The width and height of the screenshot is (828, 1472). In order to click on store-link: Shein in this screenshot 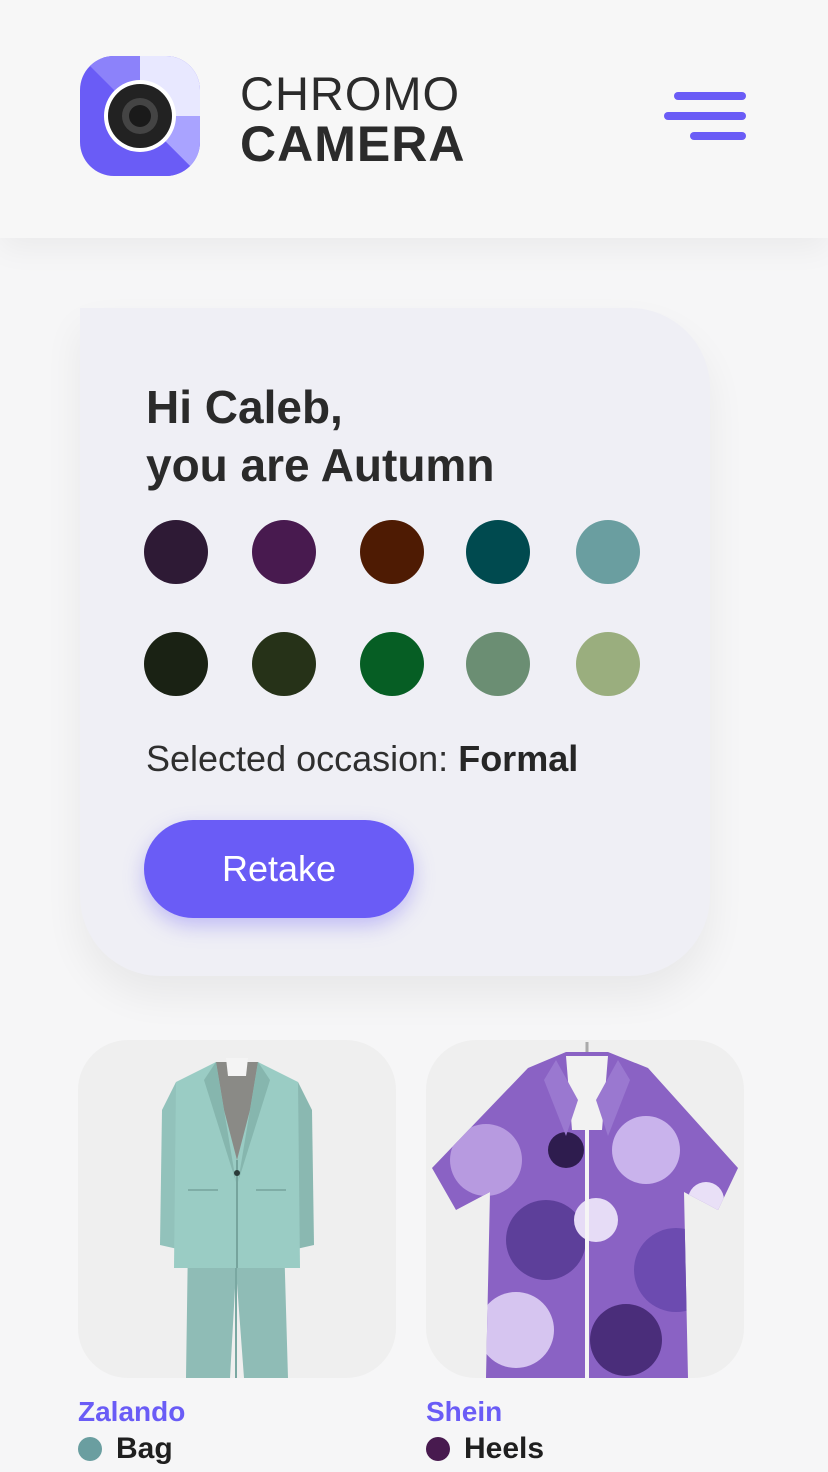, I will do `click(585, 1412)`.